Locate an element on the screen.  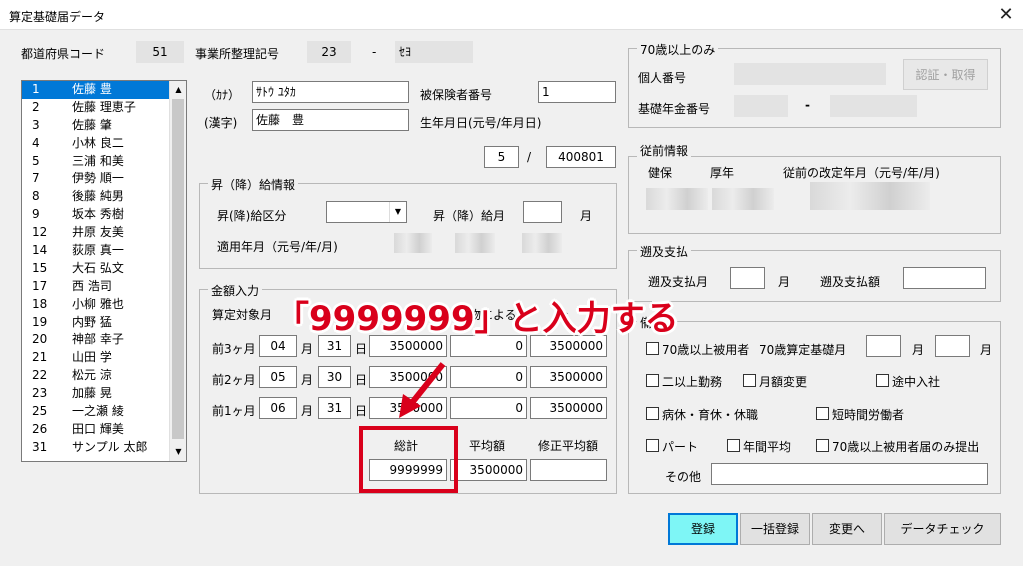
scroll-down-icon: ▼ is located at coordinates (178, 452).